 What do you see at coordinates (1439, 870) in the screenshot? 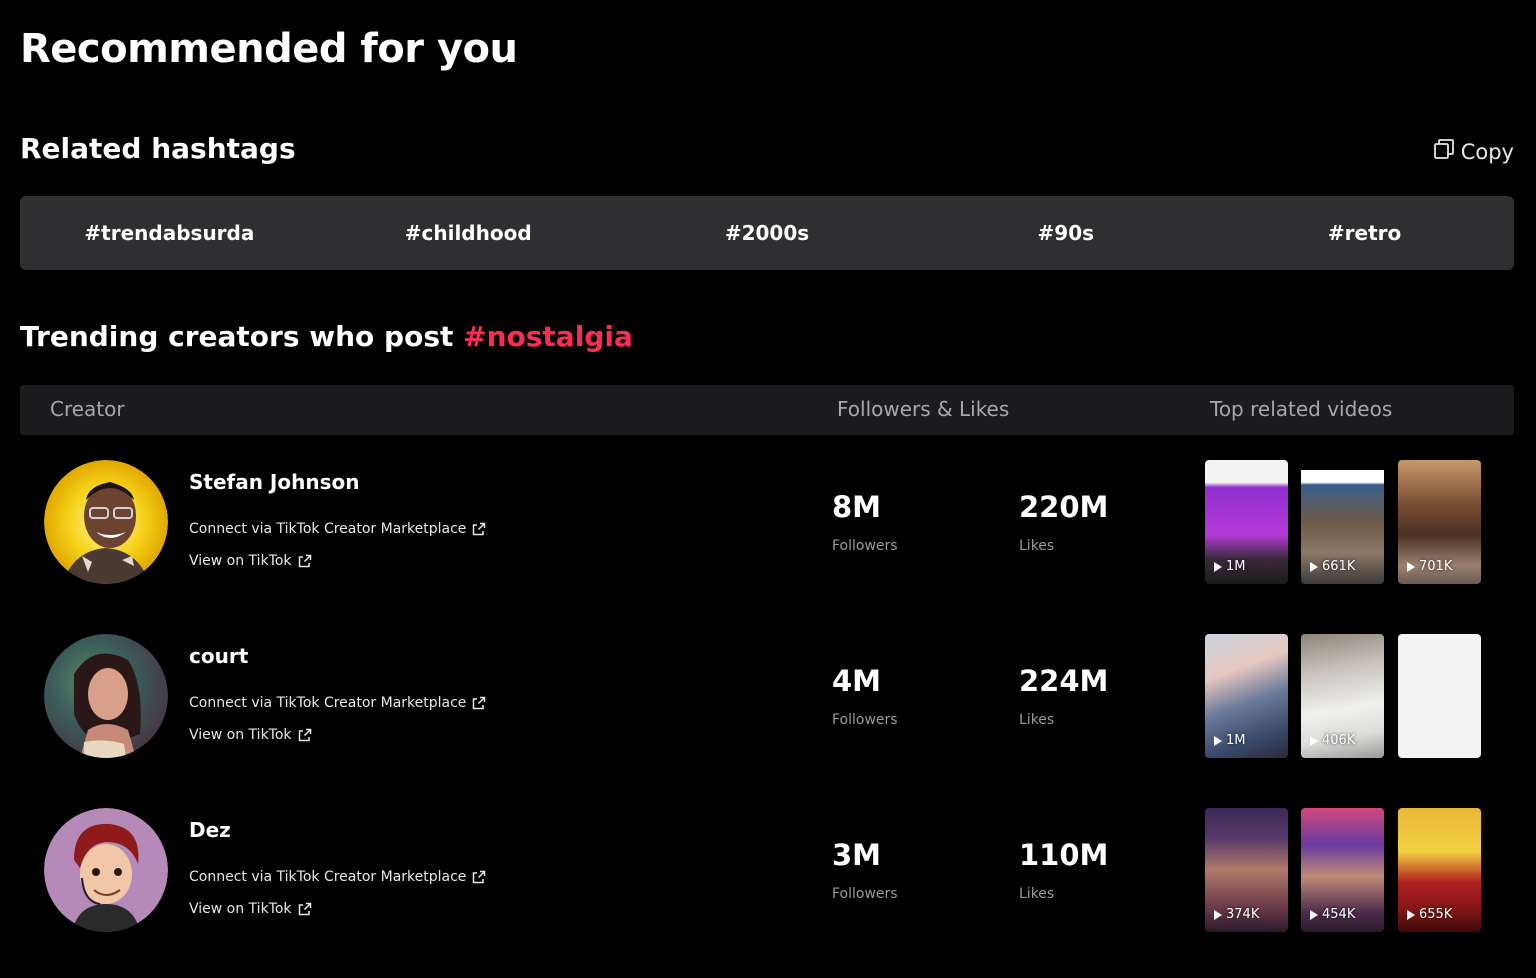
I see `video-thumbnail: 655K` at bounding box center [1439, 870].